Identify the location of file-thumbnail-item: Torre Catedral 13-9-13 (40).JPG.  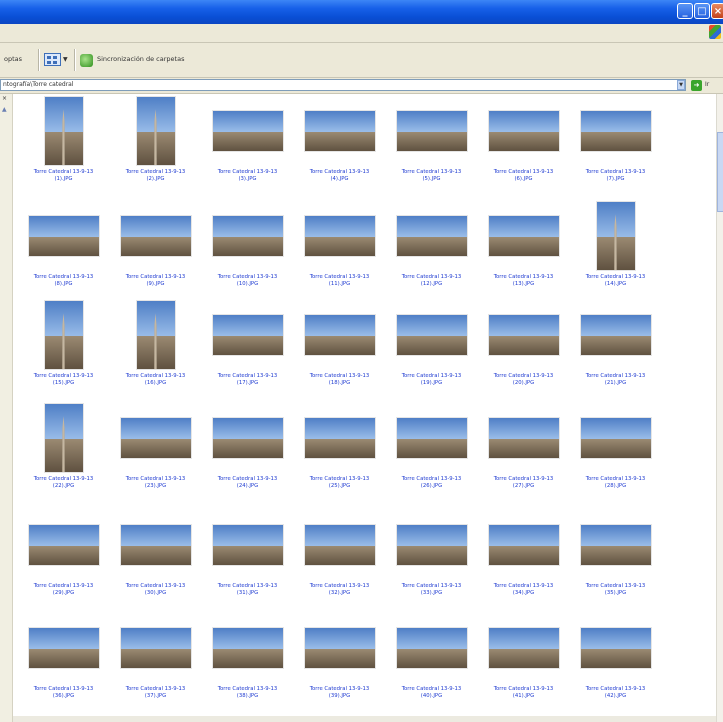
(431, 667).